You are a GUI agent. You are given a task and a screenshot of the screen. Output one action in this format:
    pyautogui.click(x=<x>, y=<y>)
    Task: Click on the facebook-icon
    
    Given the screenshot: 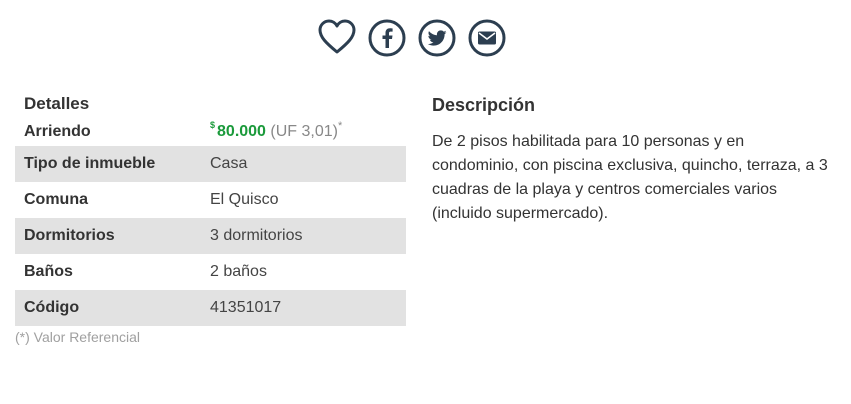 What is the action you would take?
    pyautogui.click(x=387, y=38)
    